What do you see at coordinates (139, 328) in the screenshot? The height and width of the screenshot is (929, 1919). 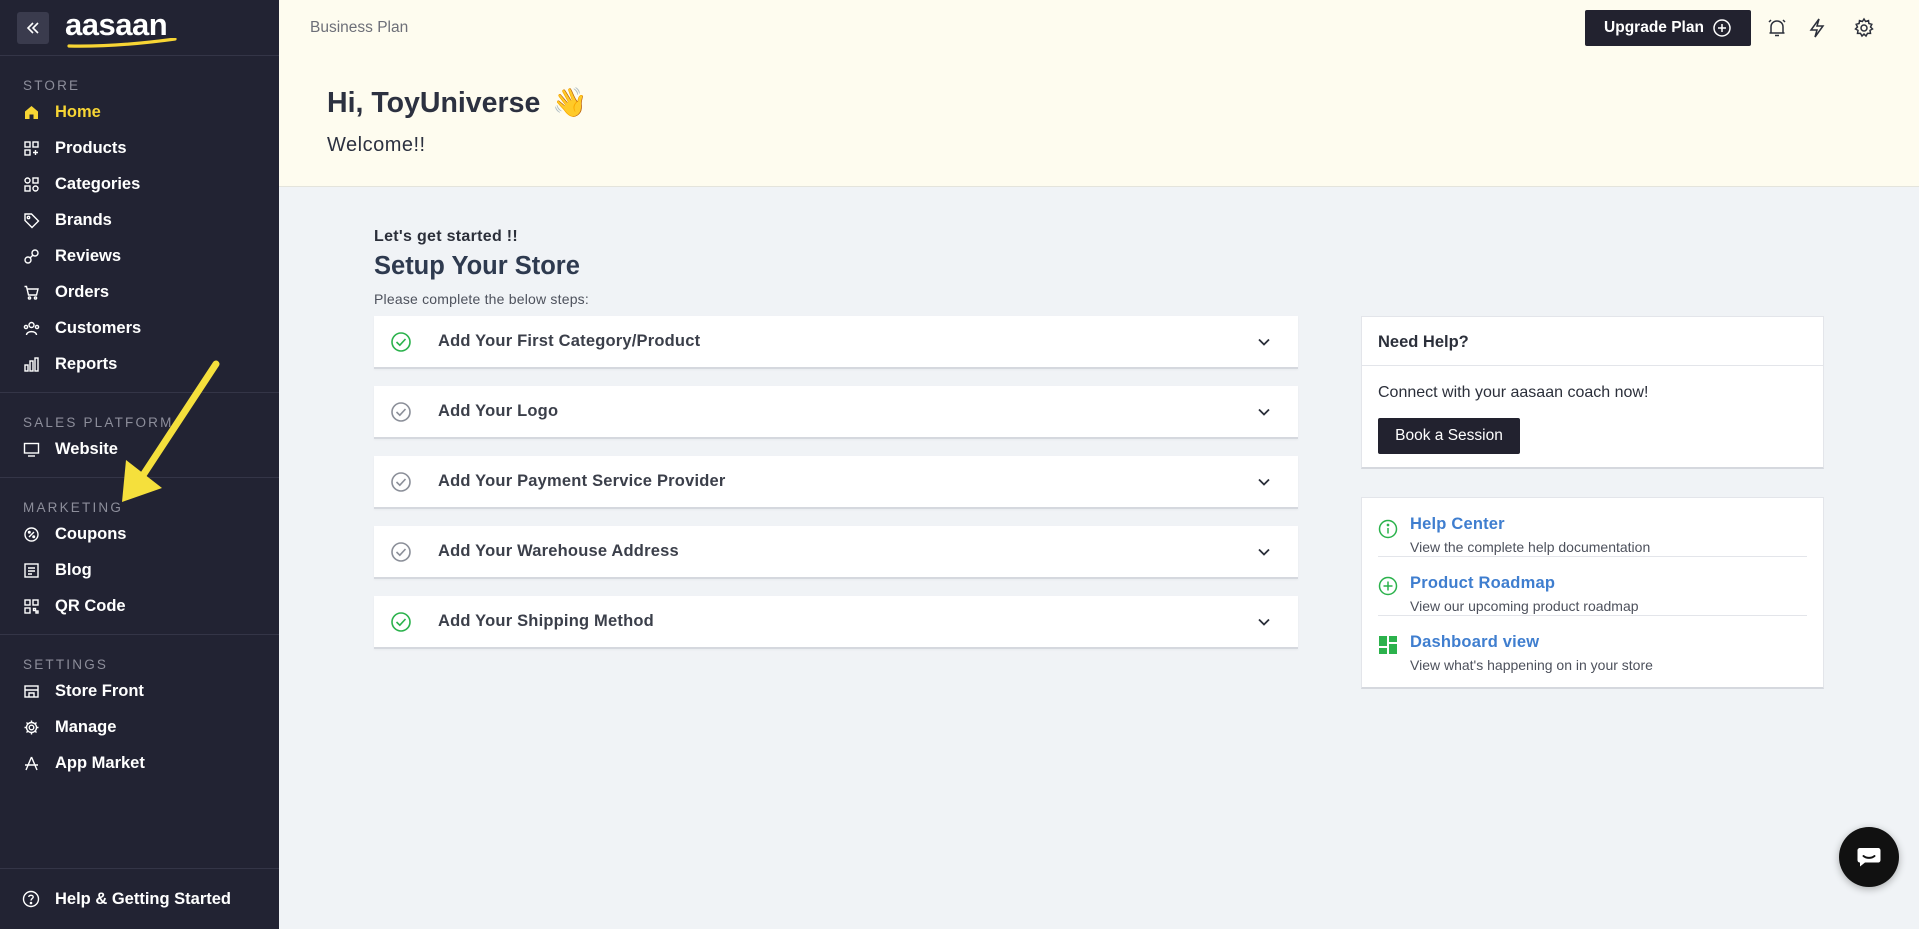 I see `sidebar-item-customers: Customers` at bounding box center [139, 328].